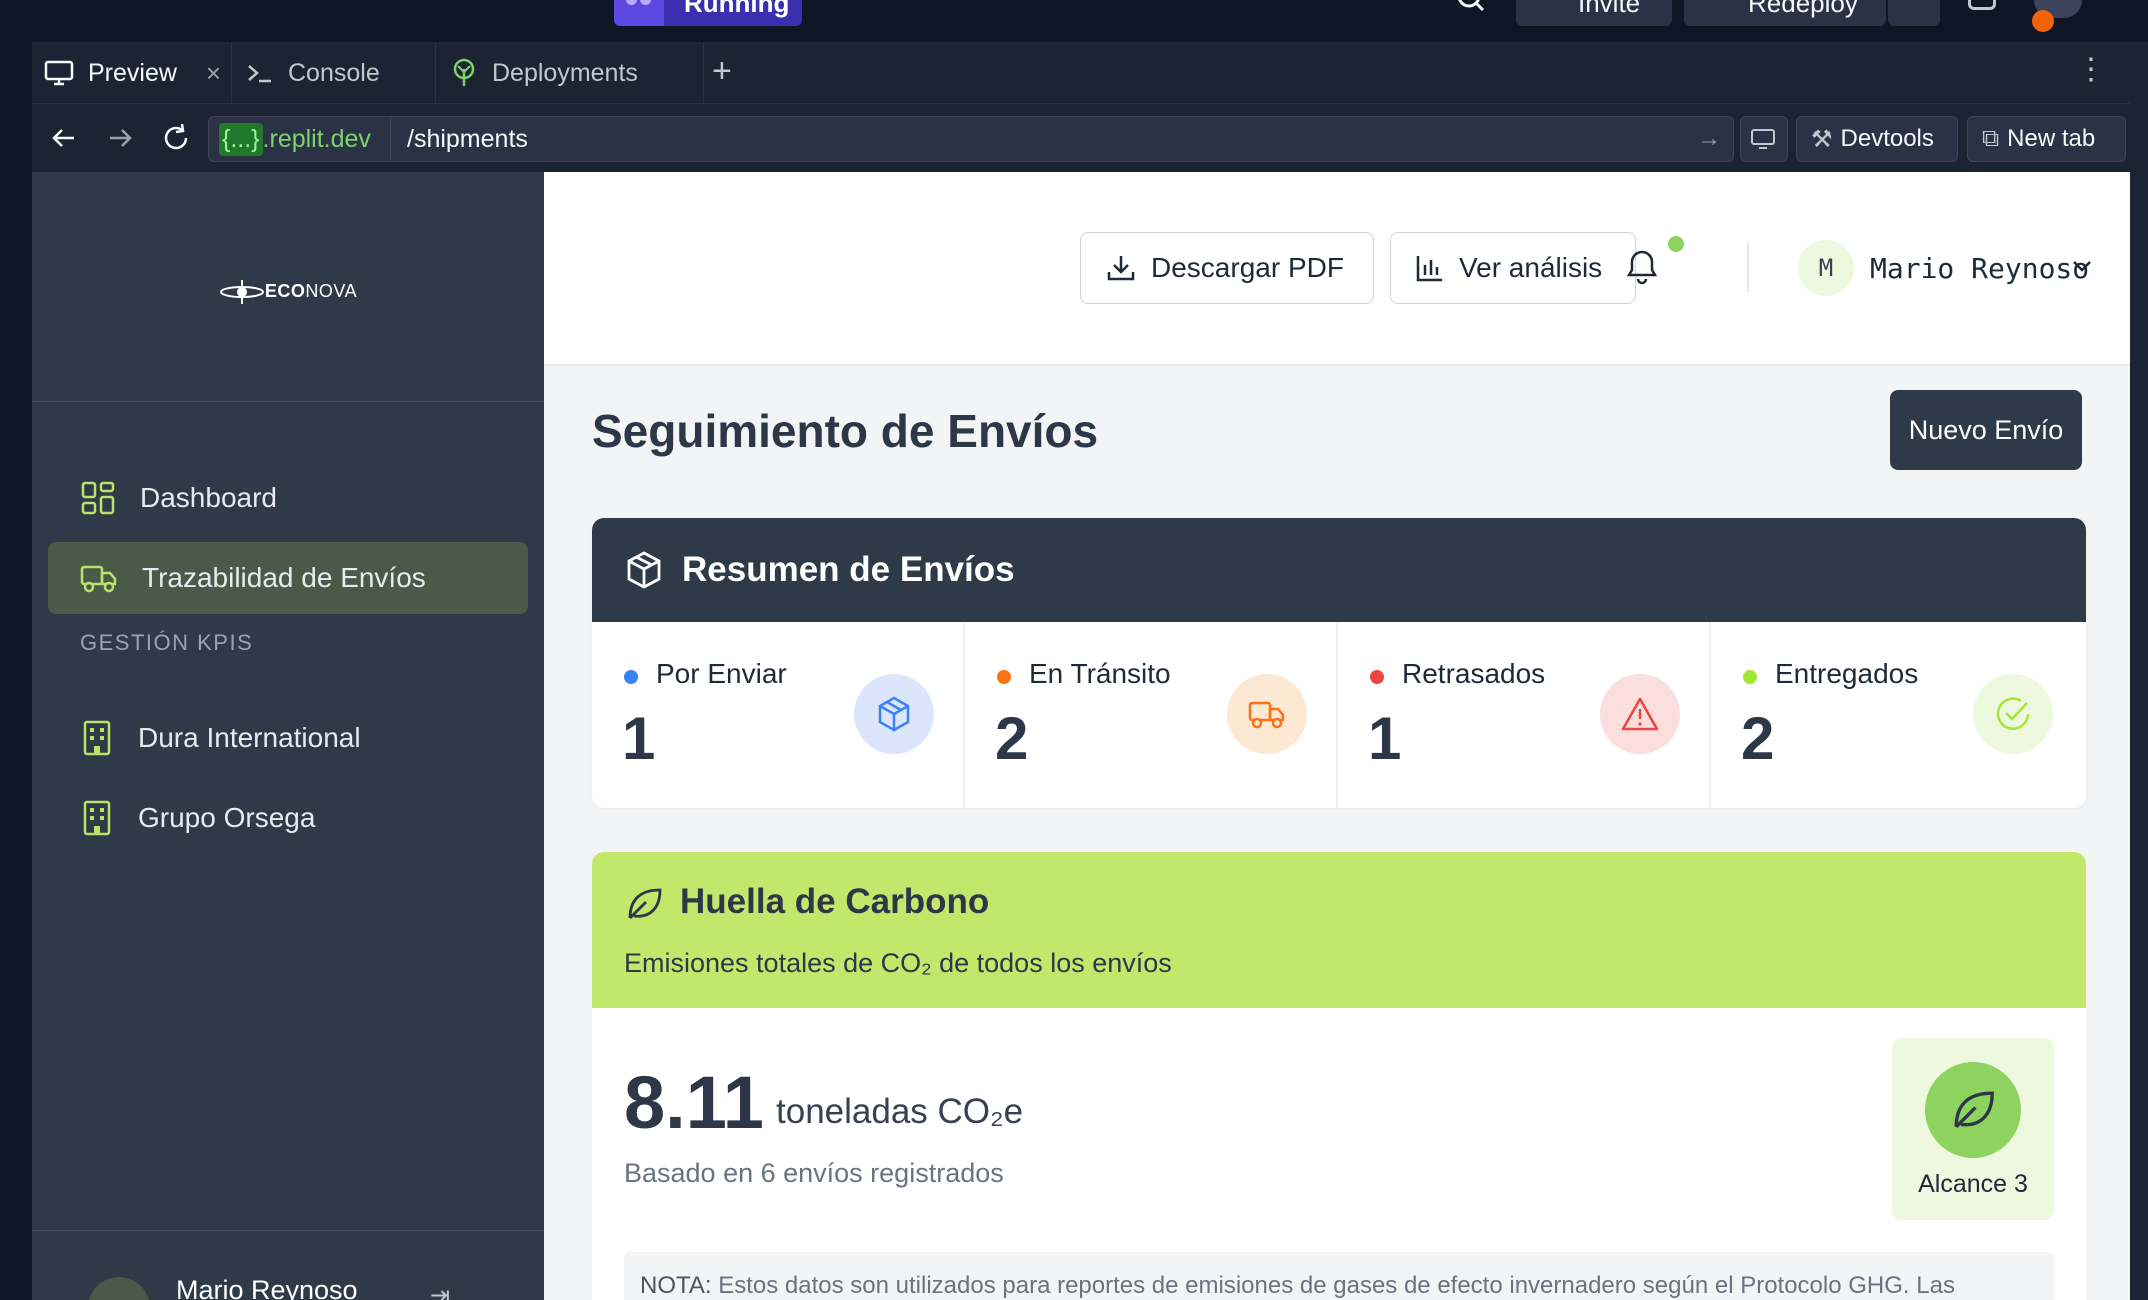 Image resolution: width=2148 pixels, height=1300 pixels. Describe the element at coordinates (1973, 1184) in the screenshot. I see `scope-label: Alcance 3` at that location.